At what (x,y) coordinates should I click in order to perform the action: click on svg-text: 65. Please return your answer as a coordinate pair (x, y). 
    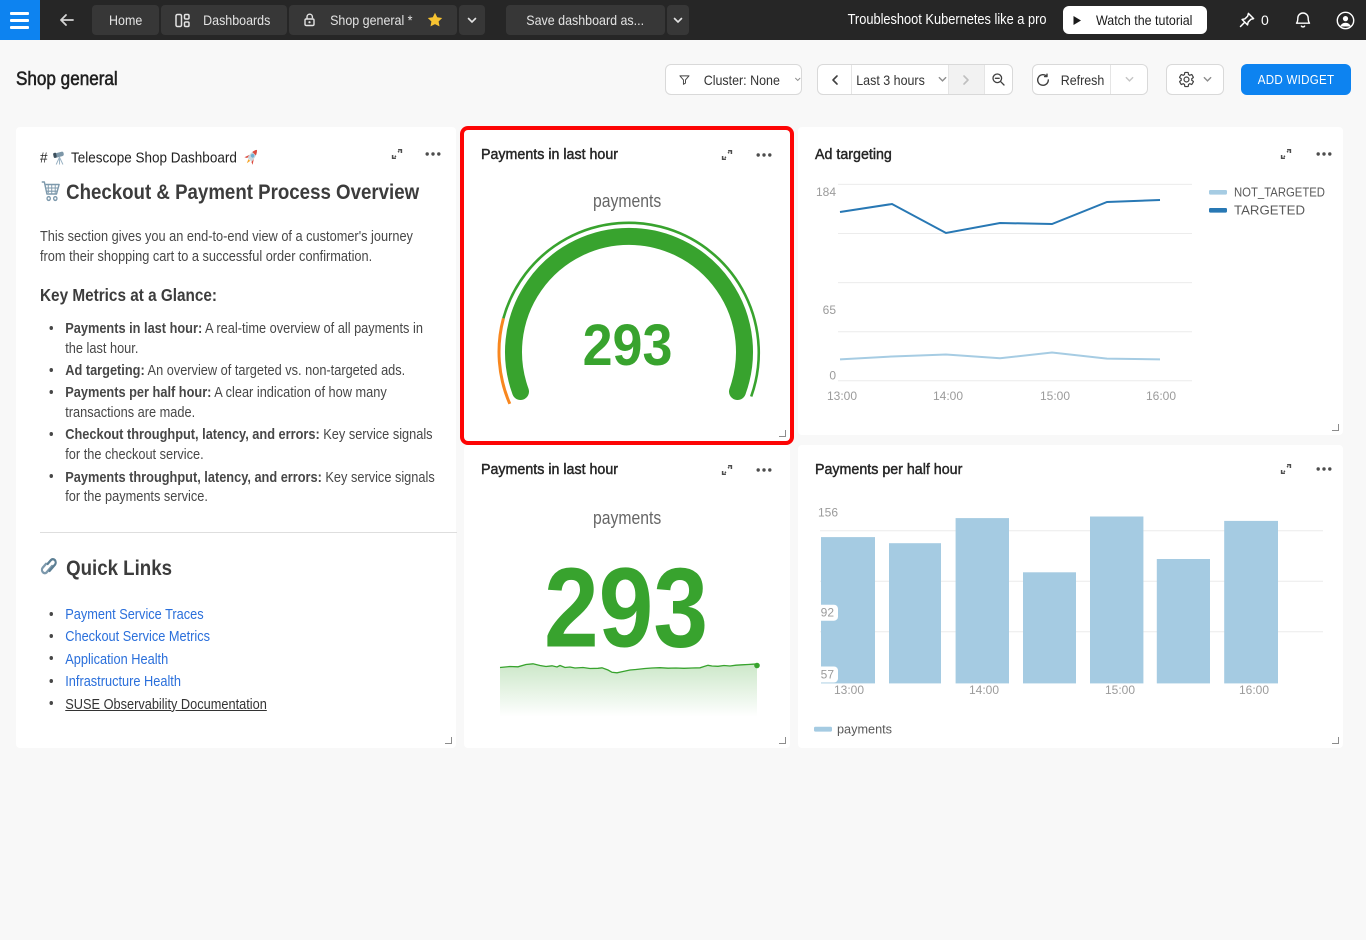
    Looking at the image, I should click on (830, 310).